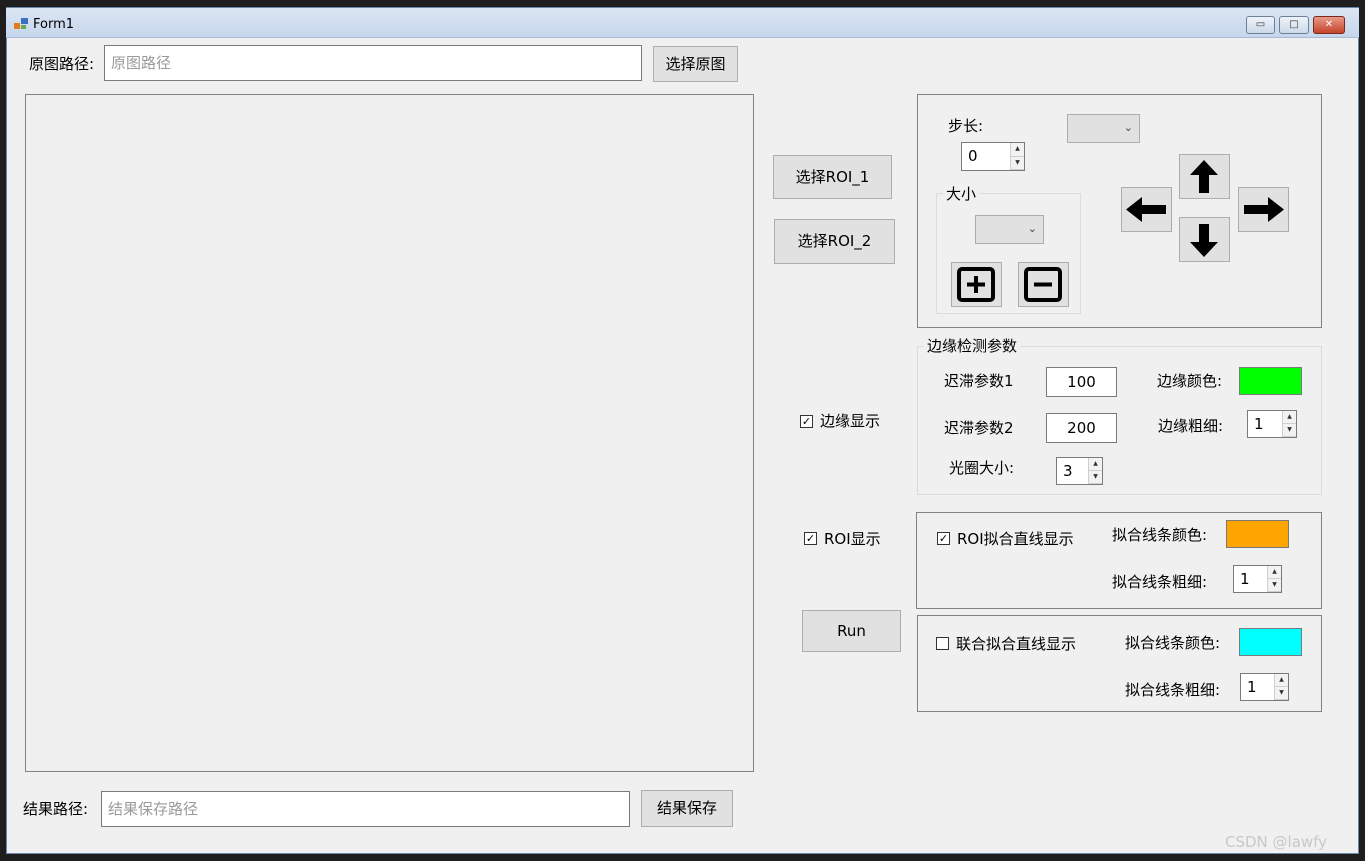 This screenshot has height=861, width=1365. I want to click on right-arrow-icon, so click(1264, 209).